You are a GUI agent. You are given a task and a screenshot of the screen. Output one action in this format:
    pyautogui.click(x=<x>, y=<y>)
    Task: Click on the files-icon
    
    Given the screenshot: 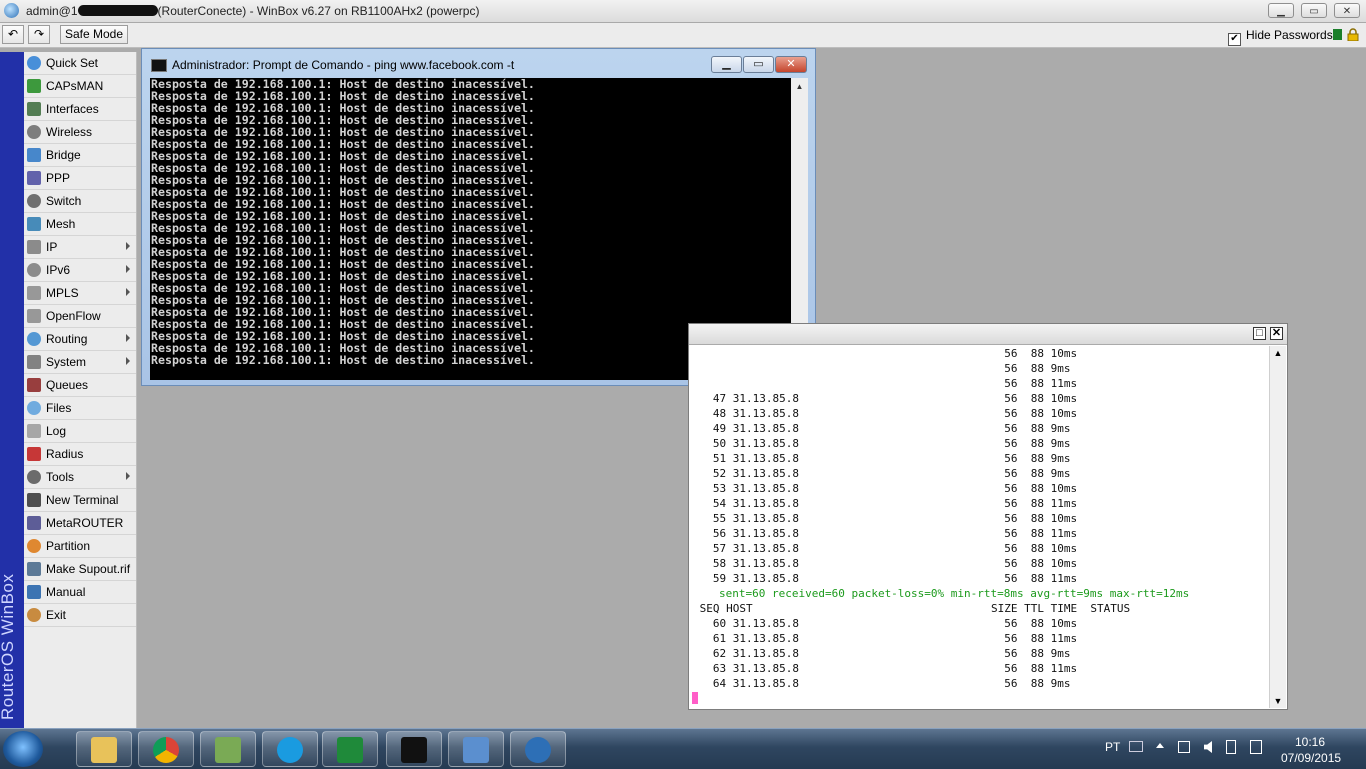 What is the action you would take?
    pyautogui.click(x=34, y=408)
    